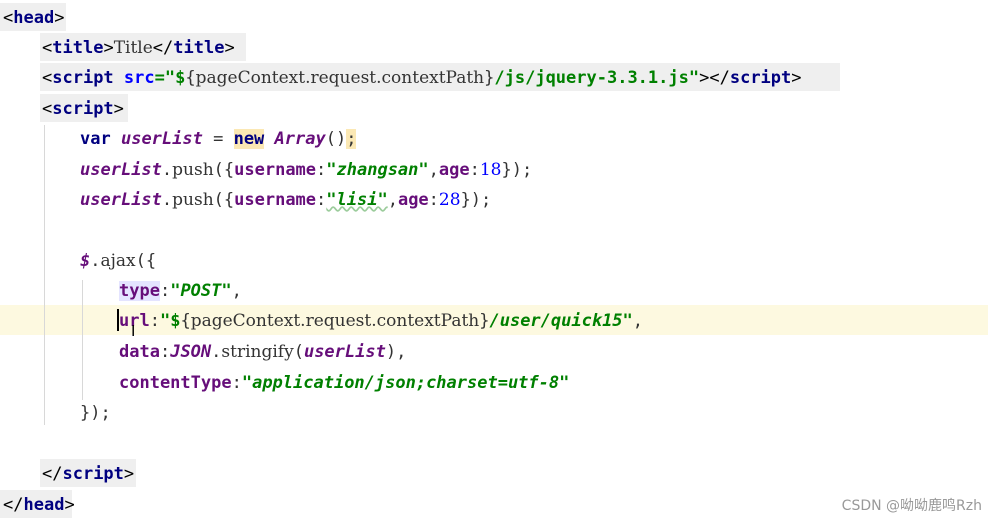 Image resolution: width=988 pixels, height=523 pixels. What do you see at coordinates (190, 78) in the screenshot?
I see `el-brace: {` at bounding box center [190, 78].